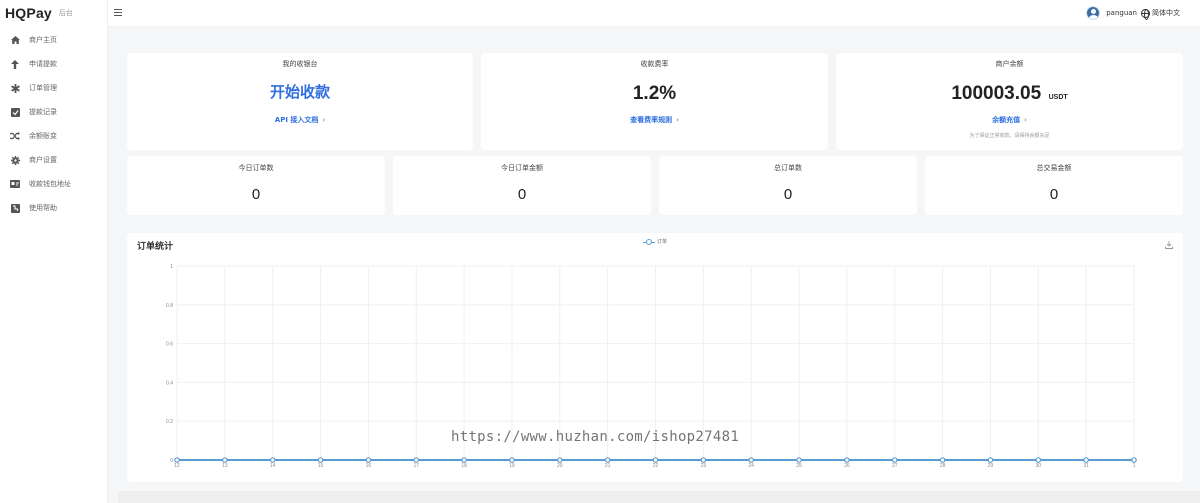 This screenshot has height=503, width=1200. I want to click on workbench-card: 我的收银台 开始收款 API 接入文档 ›, so click(300, 101).